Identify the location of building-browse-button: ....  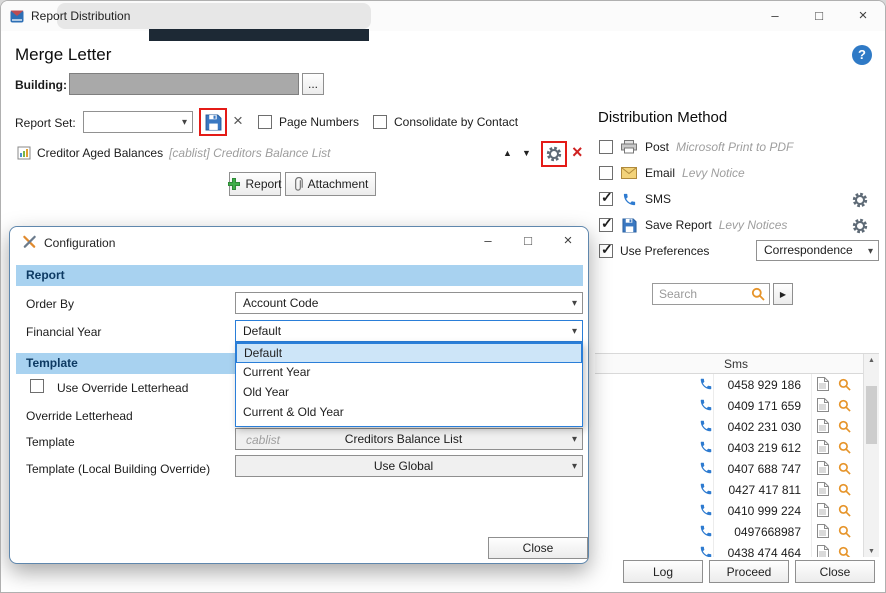
(313, 84).